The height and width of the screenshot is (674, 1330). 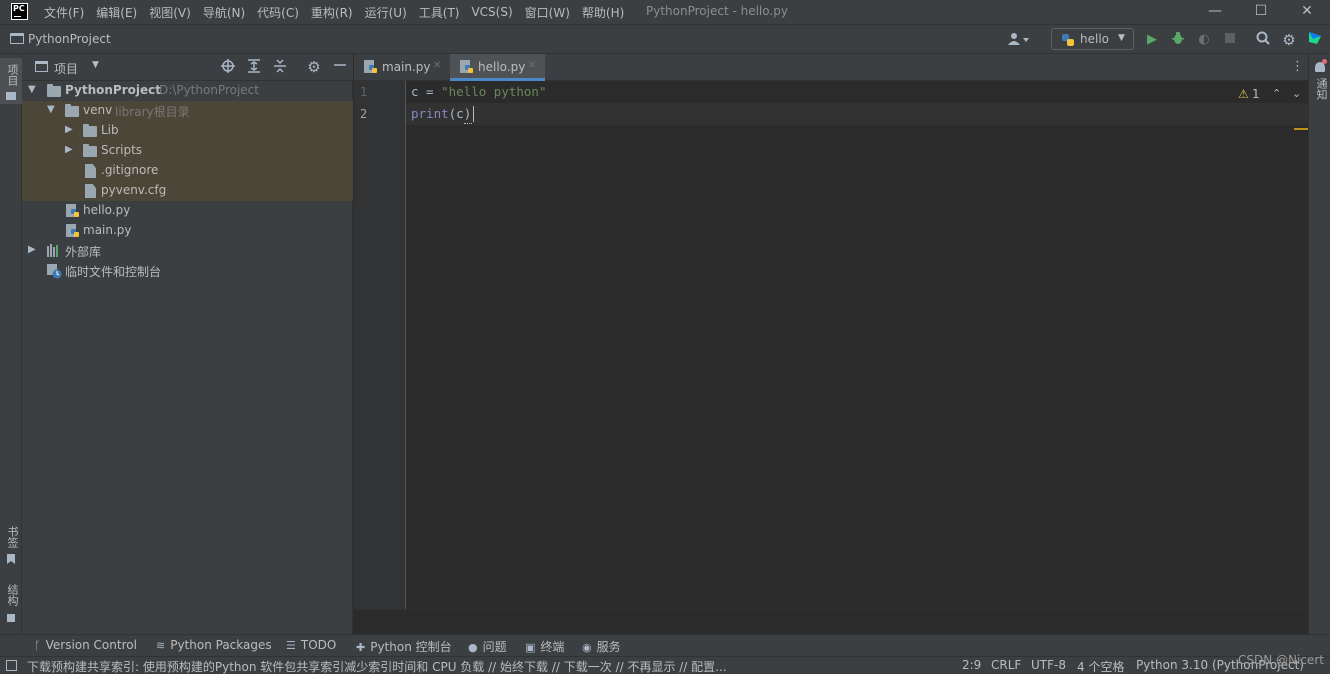 I want to click on run-icon: ▶, so click(x=1152, y=40).